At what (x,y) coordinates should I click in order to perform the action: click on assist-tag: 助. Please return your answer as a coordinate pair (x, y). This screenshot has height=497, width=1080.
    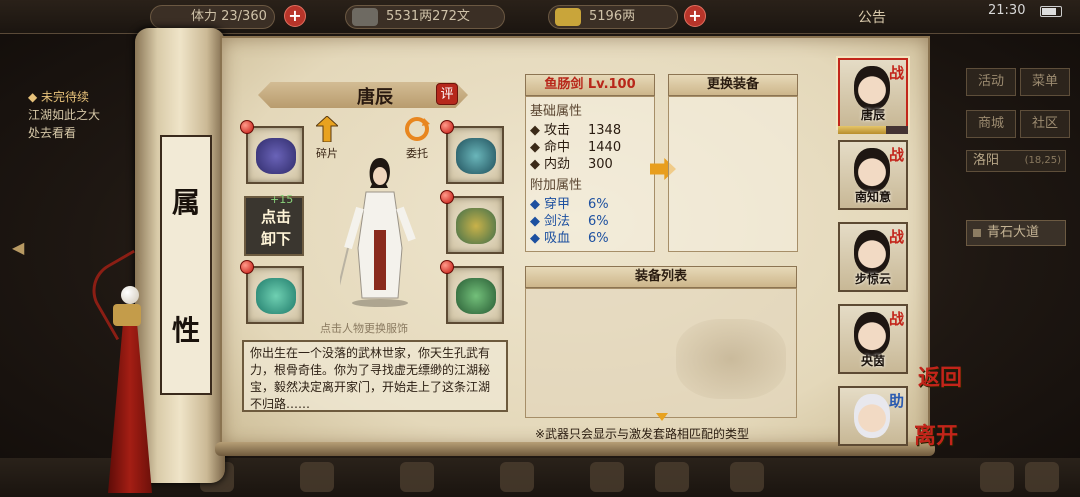
    Looking at the image, I should click on (896, 401).